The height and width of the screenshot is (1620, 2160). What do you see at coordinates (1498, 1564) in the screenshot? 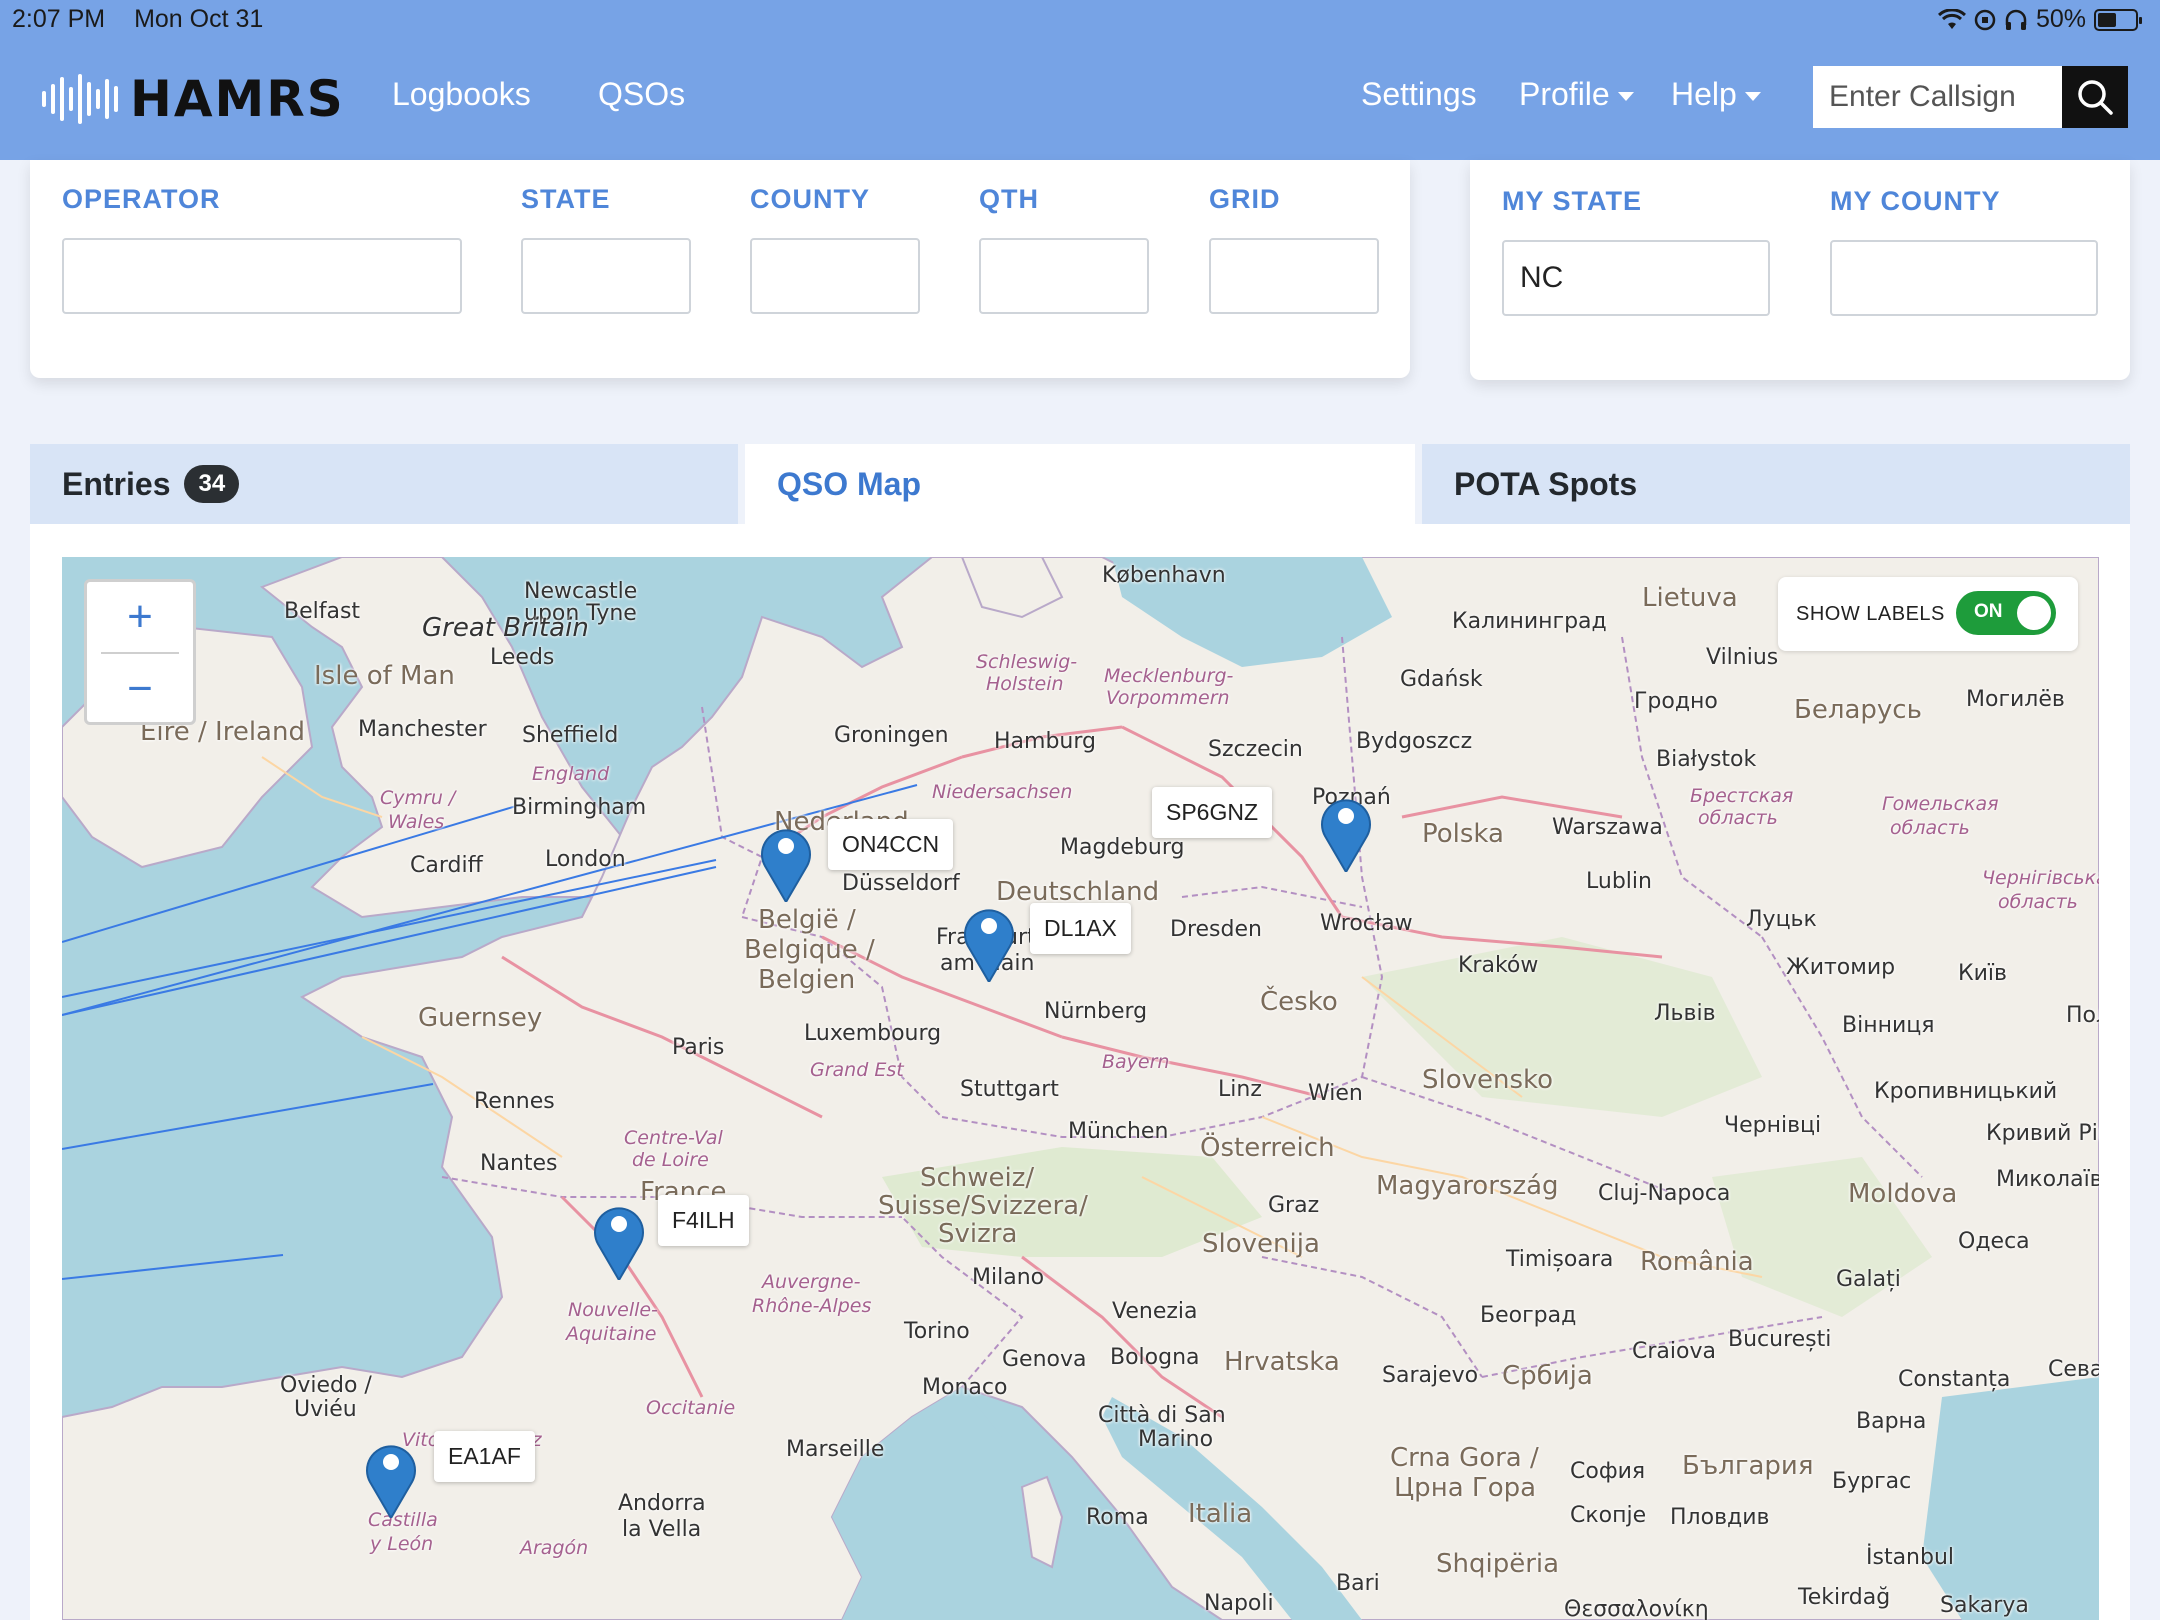
I see `map-place-label: Shqipëria` at bounding box center [1498, 1564].